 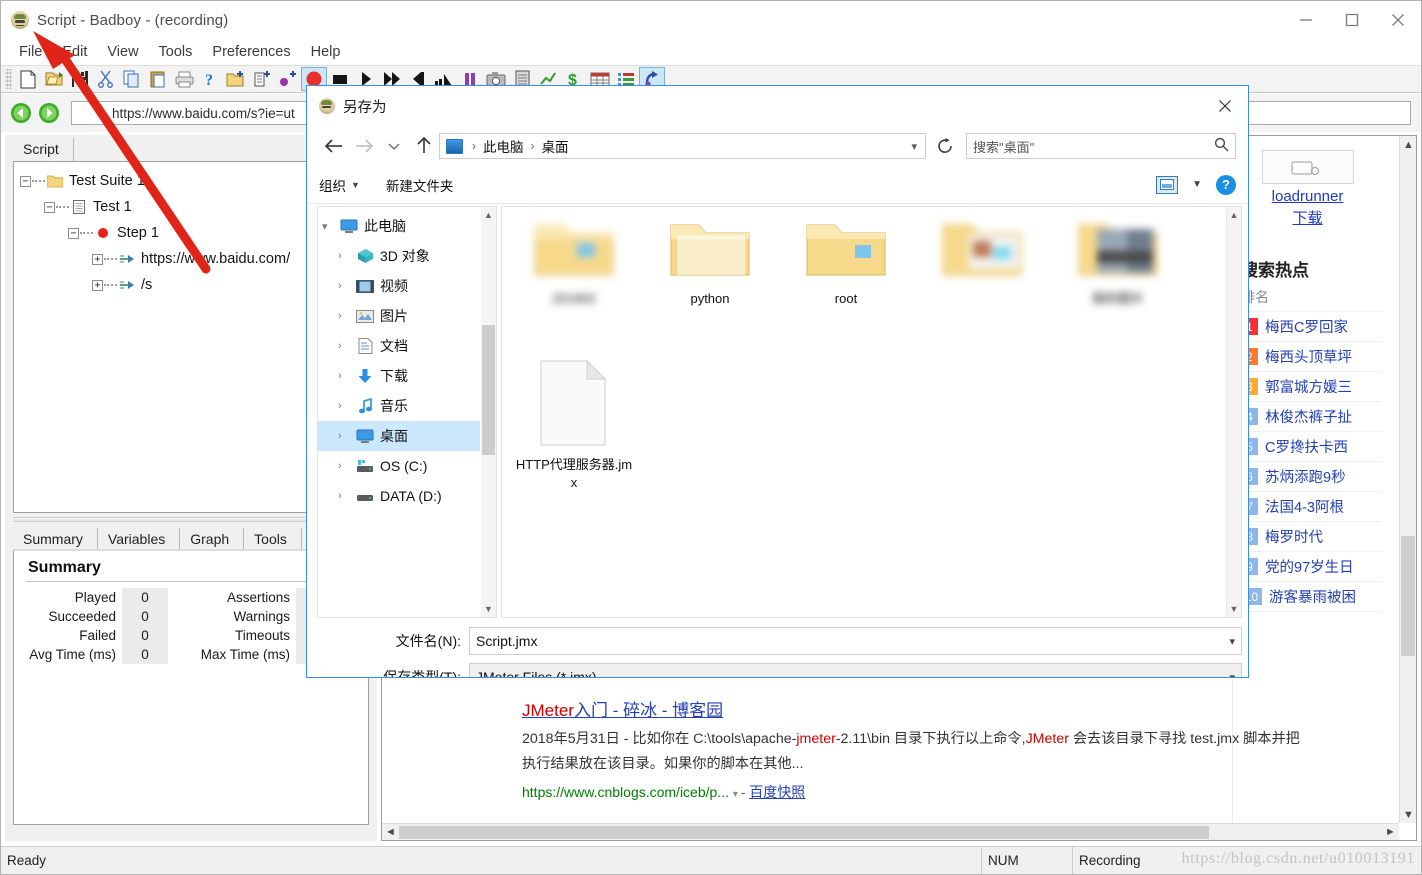 I want to click on browser-horizontal-scrollbar: ◄ ►, so click(x=890, y=831).